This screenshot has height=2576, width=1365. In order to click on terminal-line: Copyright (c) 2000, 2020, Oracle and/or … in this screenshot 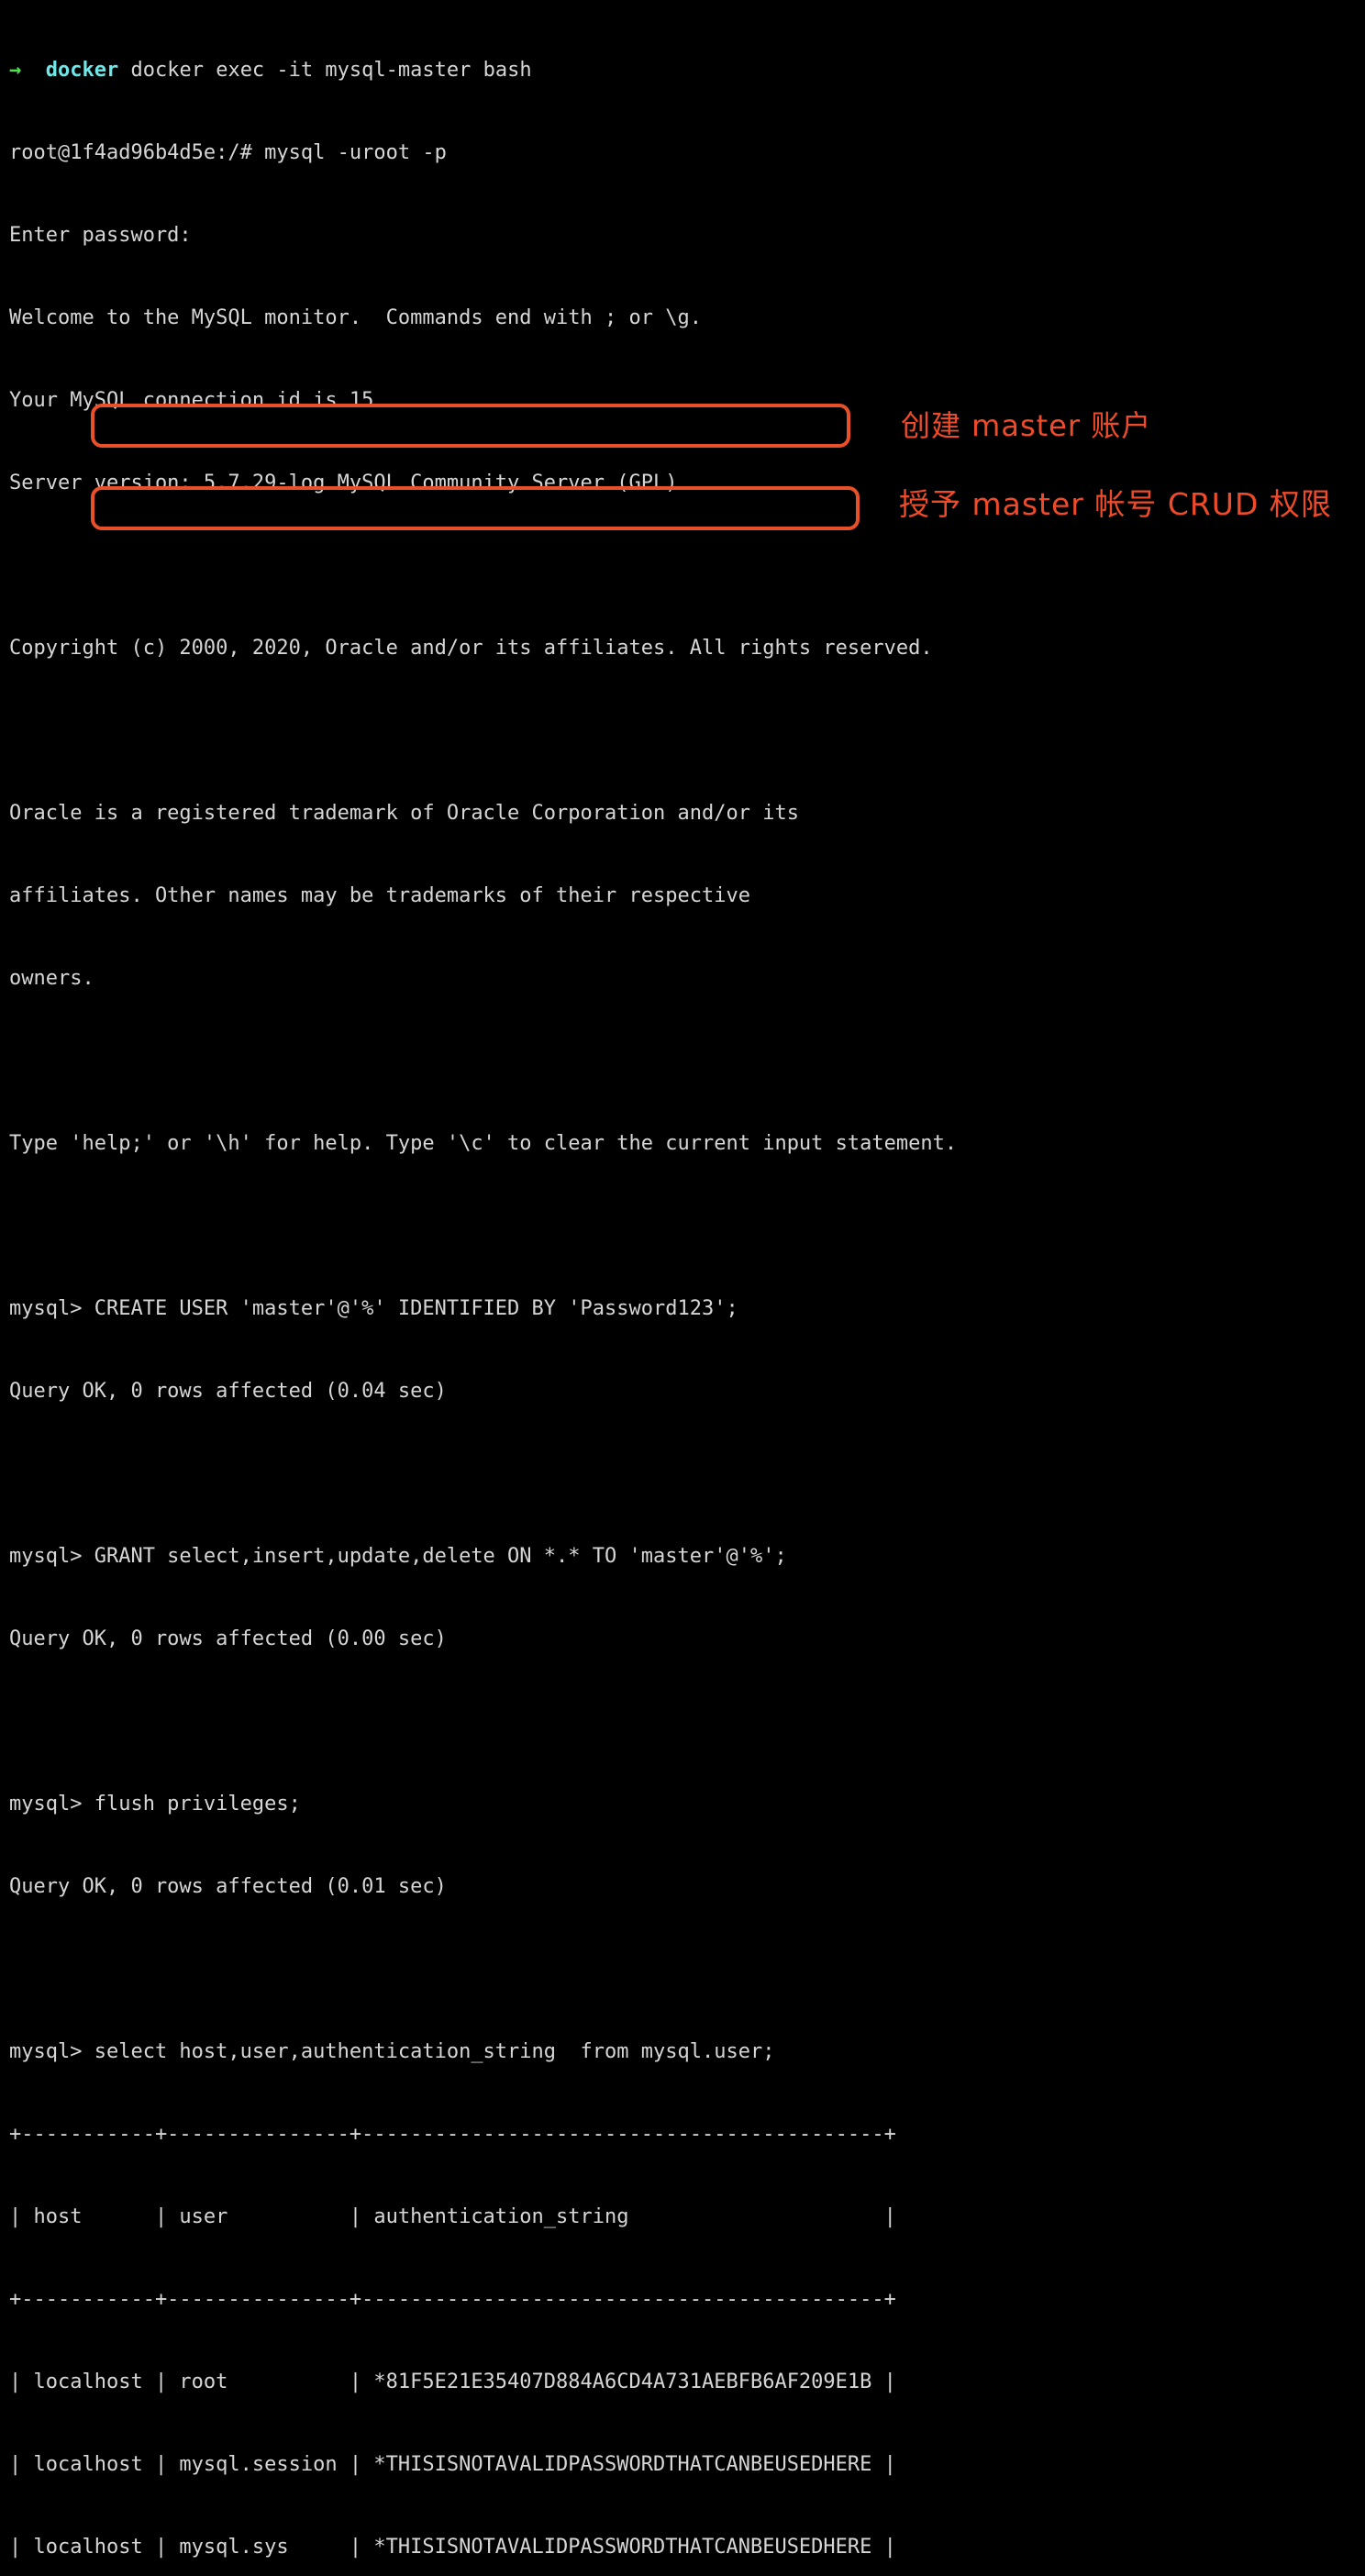, I will do `click(471, 648)`.